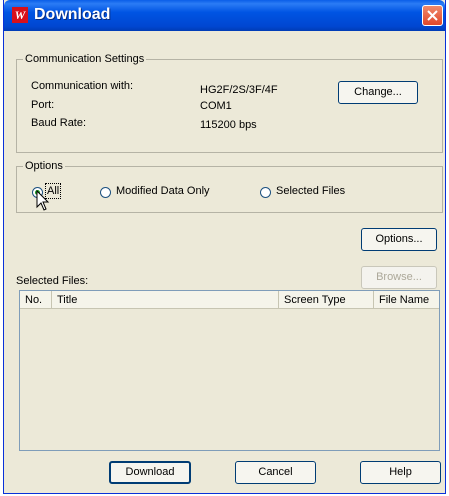 The width and height of the screenshot is (449, 496). I want to click on download-button: Download, so click(150, 472).